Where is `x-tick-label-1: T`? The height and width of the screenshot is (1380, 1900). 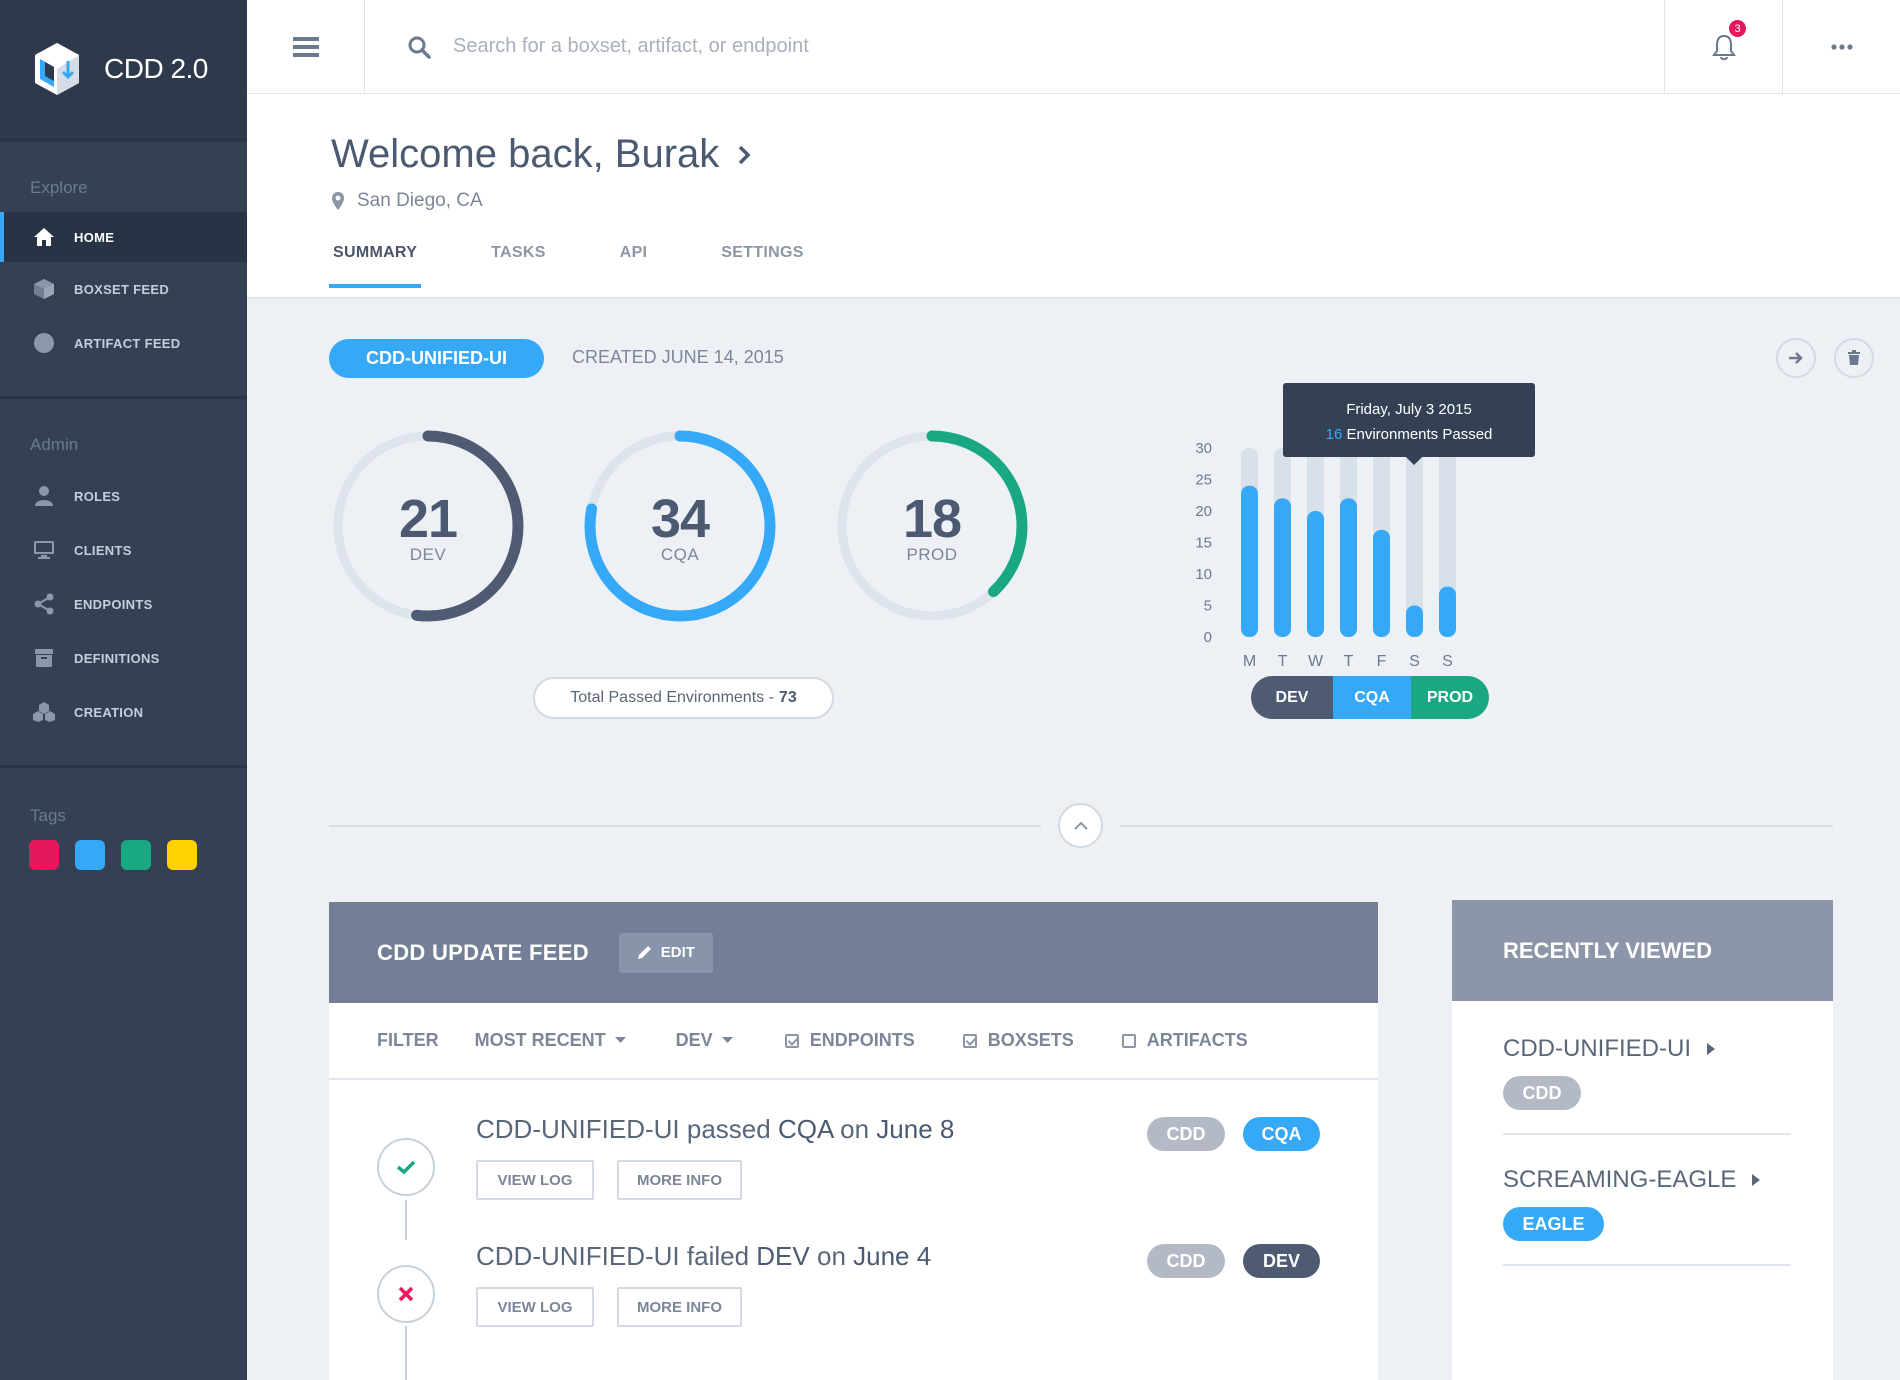 x-tick-label-1: T is located at coordinates (1283, 661).